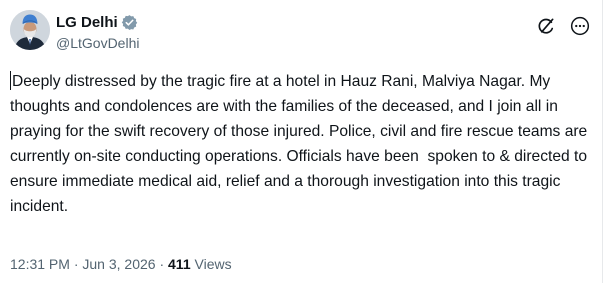 The width and height of the screenshot is (603, 283). Describe the element at coordinates (546, 26) in the screenshot. I see `grok-icon` at that location.